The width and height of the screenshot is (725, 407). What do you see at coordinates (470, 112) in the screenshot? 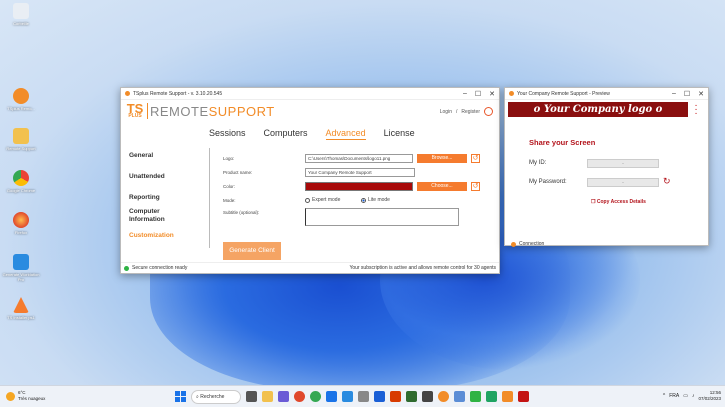
I see `register-link: Register` at bounding box center [470, 112].